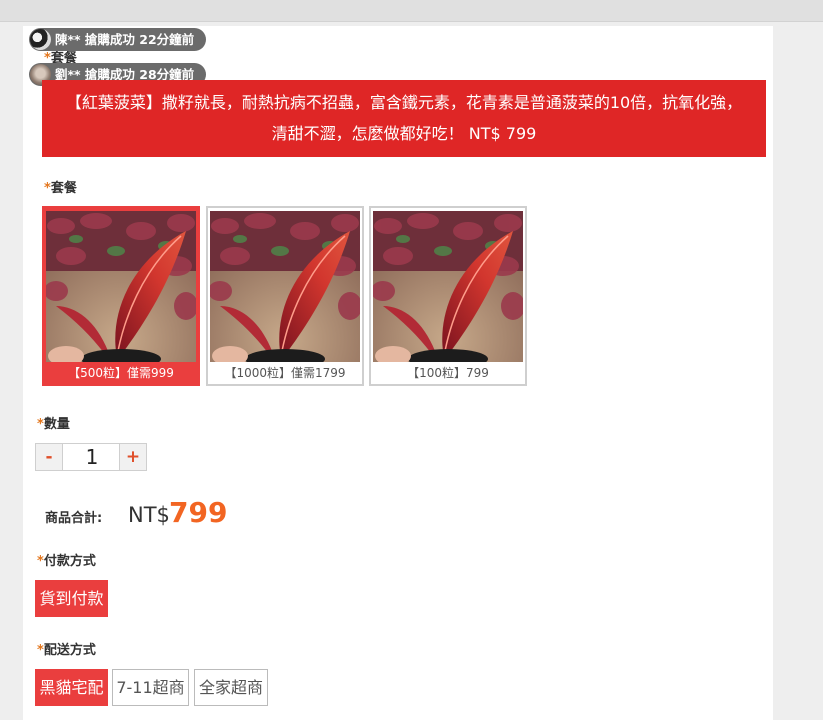 This screenshot has height=720, width=823. I want to click on shipping-label: *配送方式, so click(66, 648).